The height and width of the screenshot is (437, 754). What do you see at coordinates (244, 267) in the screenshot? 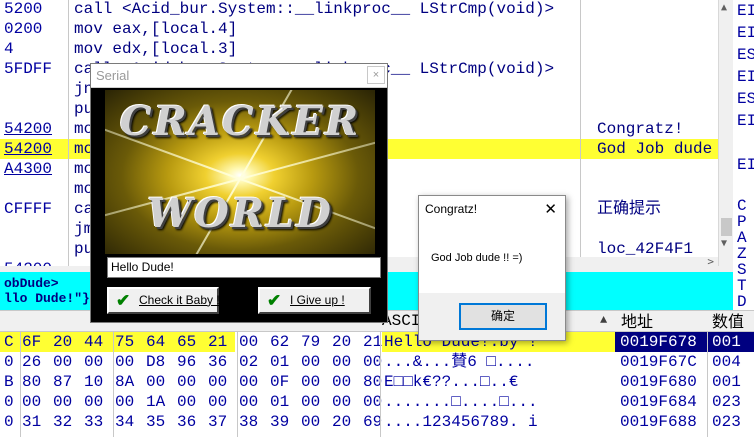
I see `serial-name-input: Hello Dude!` at bounding box center [244, 267].